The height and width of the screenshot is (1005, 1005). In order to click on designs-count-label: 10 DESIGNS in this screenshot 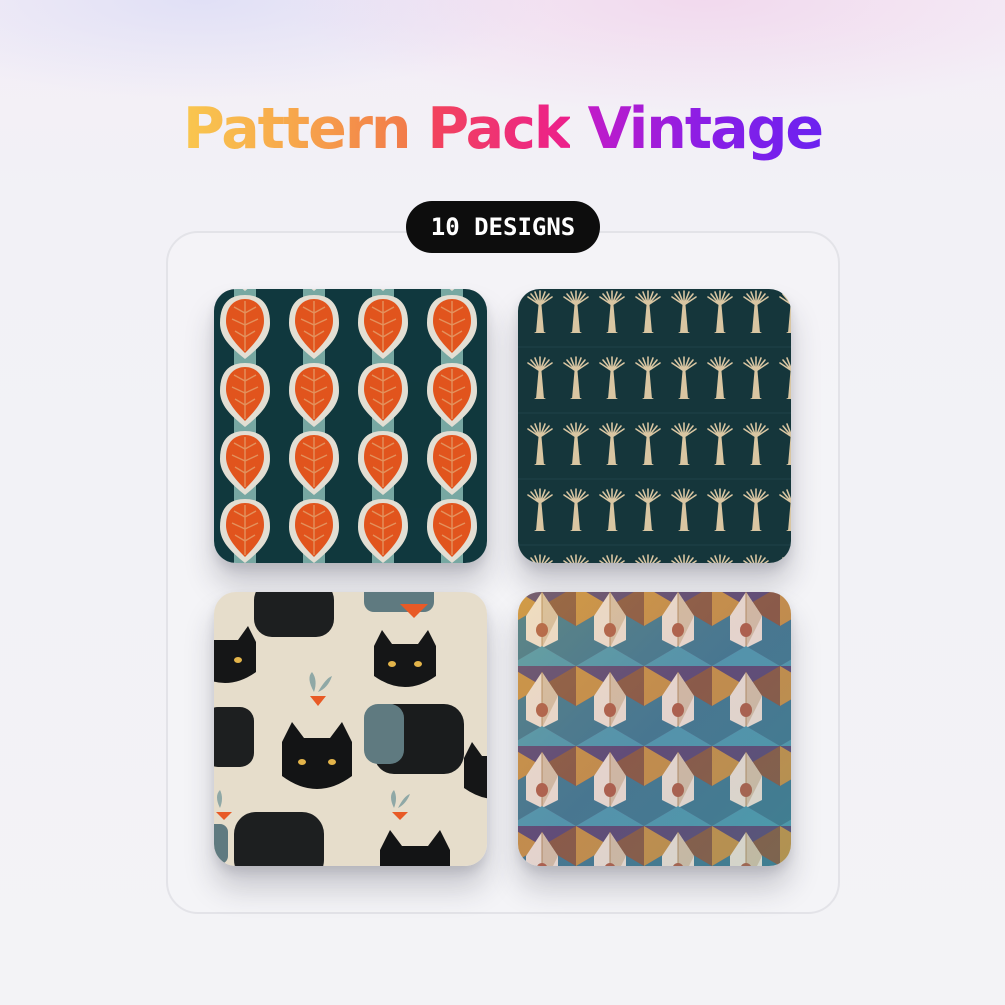, I will do `click(503, 227)`.